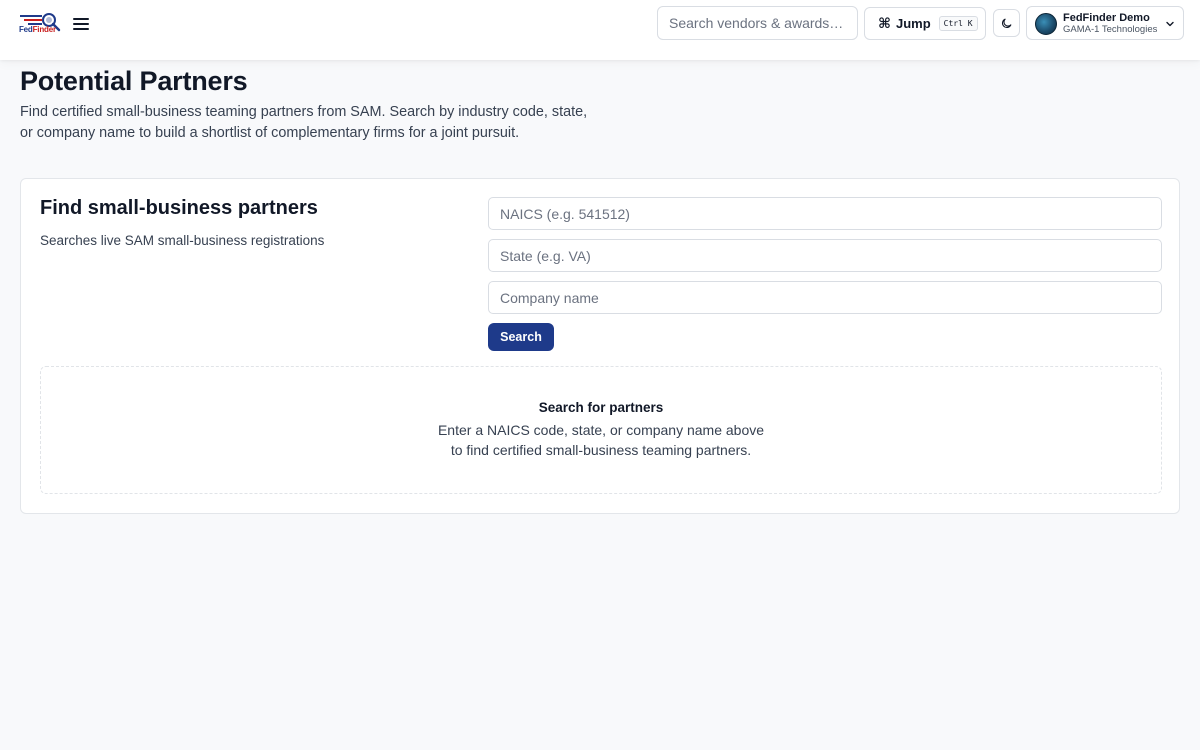  I want to click on avatar-globe-icon, so click(1046, 24).